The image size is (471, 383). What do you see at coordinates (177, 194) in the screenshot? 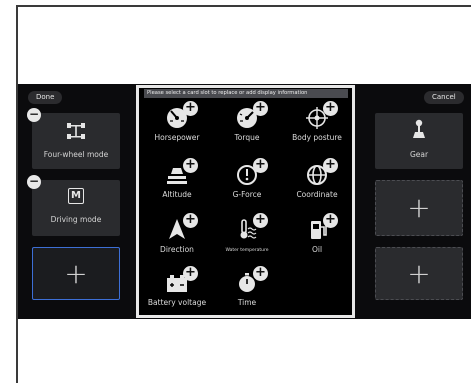
I see `item-label: Altitude` at bounding box center [177, 194].